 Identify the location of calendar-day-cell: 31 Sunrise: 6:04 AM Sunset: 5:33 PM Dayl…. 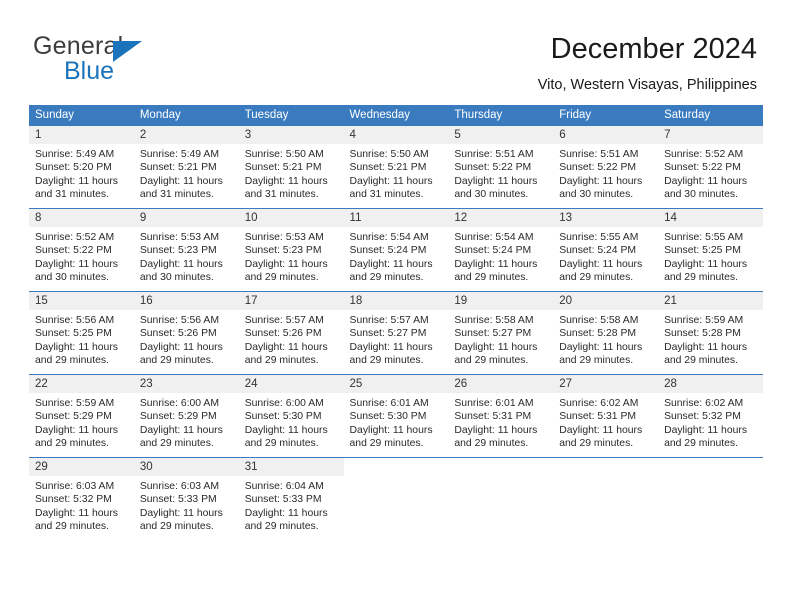
(291, 498).